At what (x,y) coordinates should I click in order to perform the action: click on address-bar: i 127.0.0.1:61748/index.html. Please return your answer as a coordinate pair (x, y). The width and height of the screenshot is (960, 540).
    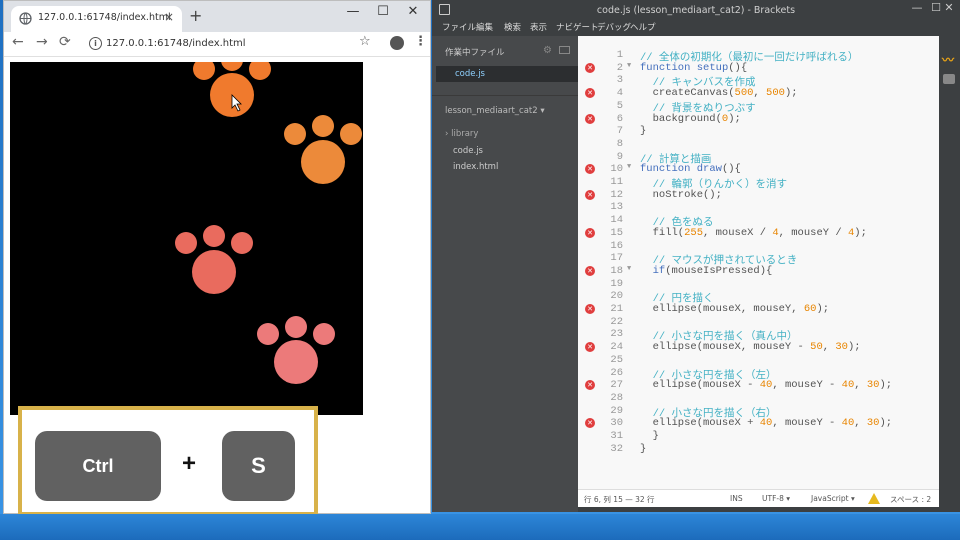
    Looking at the image, I should click on (231, 45).